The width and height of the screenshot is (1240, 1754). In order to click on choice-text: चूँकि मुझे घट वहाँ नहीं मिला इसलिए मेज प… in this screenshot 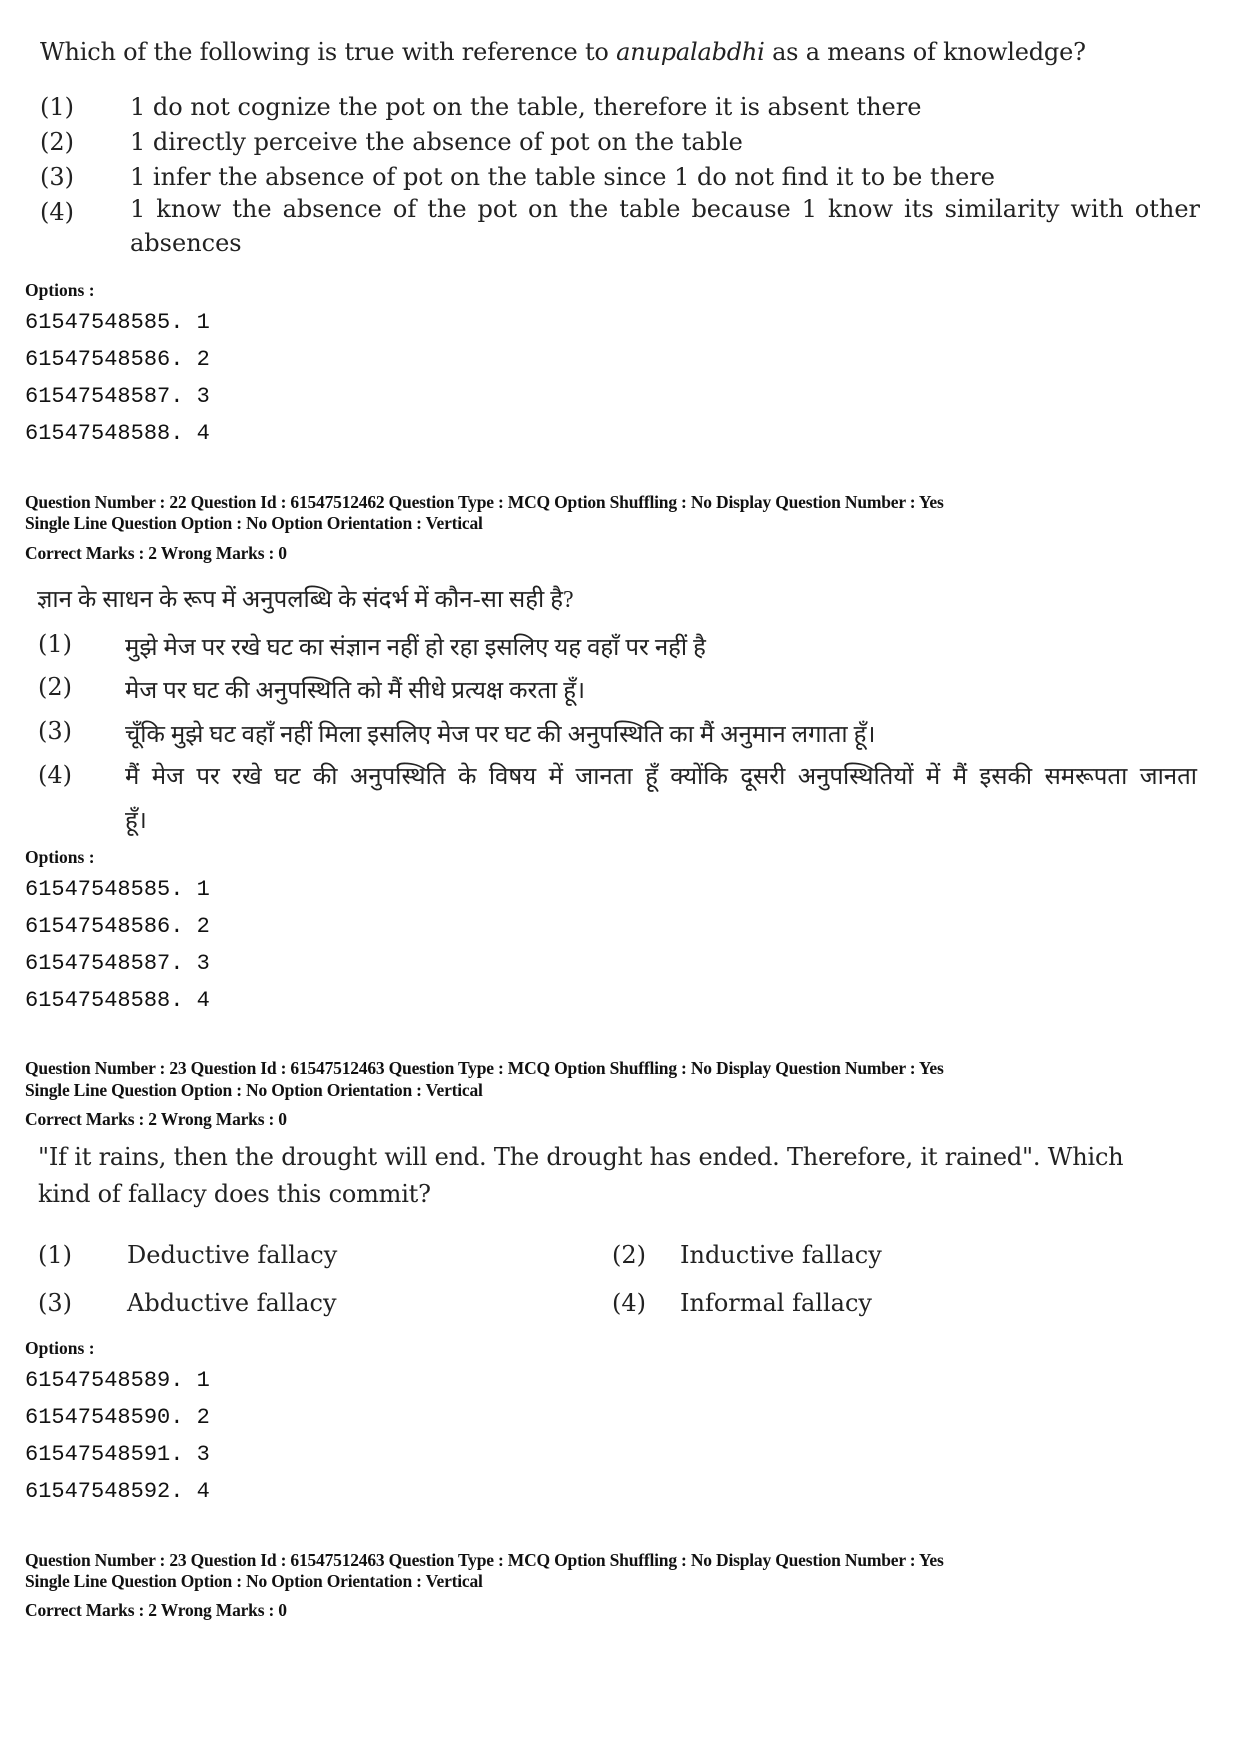, I will do `click(500, 735)`.